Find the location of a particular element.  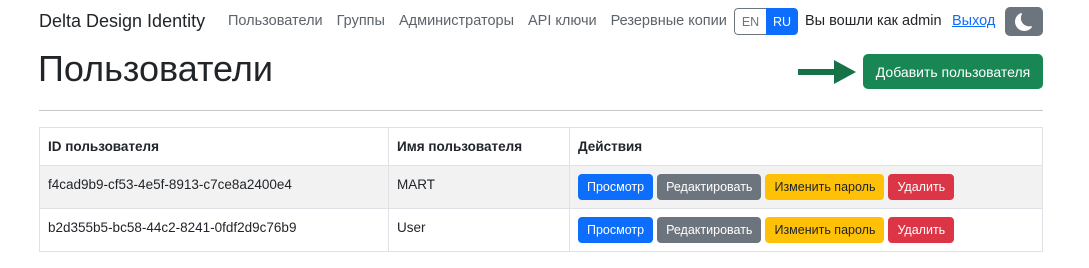

username: MART is located at coordinates (416, 184).